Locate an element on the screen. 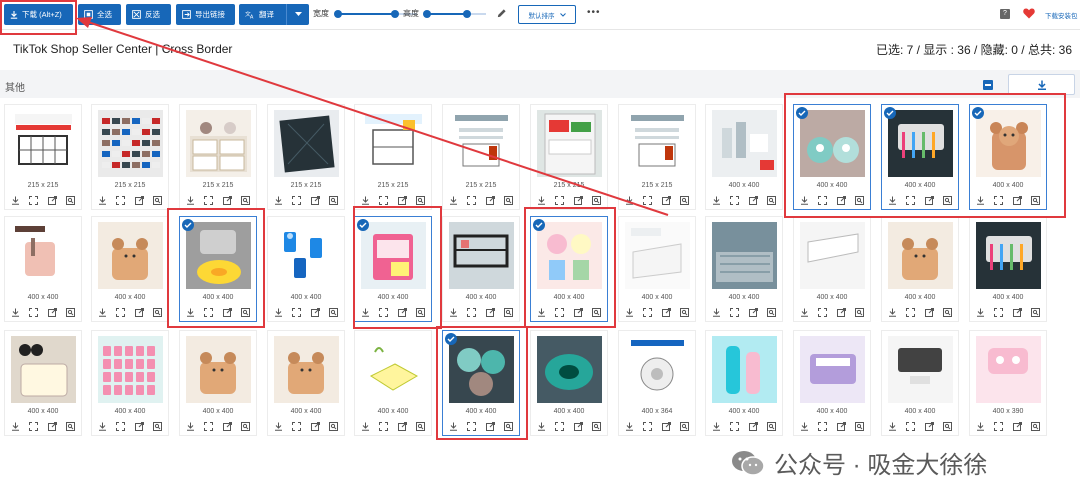  image-card: 400 x 390 is located at coordinates (1008, 383).